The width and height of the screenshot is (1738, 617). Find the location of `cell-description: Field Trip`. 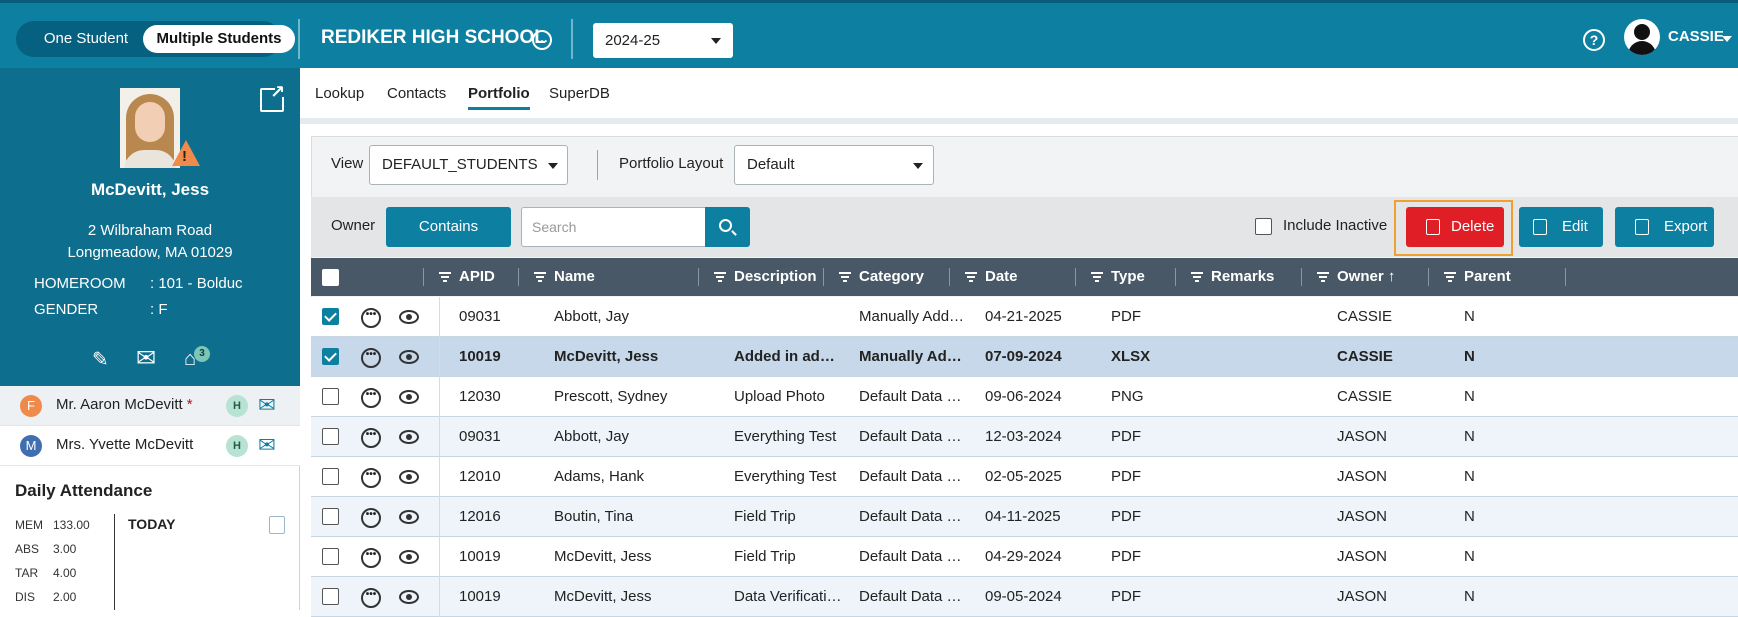

cell-description: Field Trip is located at coordinates (765, 516).